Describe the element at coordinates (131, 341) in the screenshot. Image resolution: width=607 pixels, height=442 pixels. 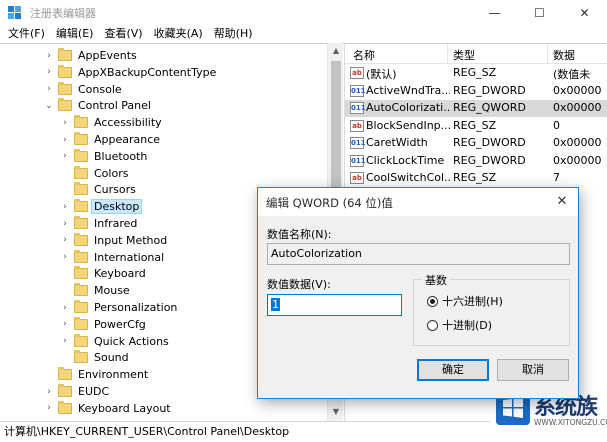
I see `tree-item-label: Quick Actions` at that location.